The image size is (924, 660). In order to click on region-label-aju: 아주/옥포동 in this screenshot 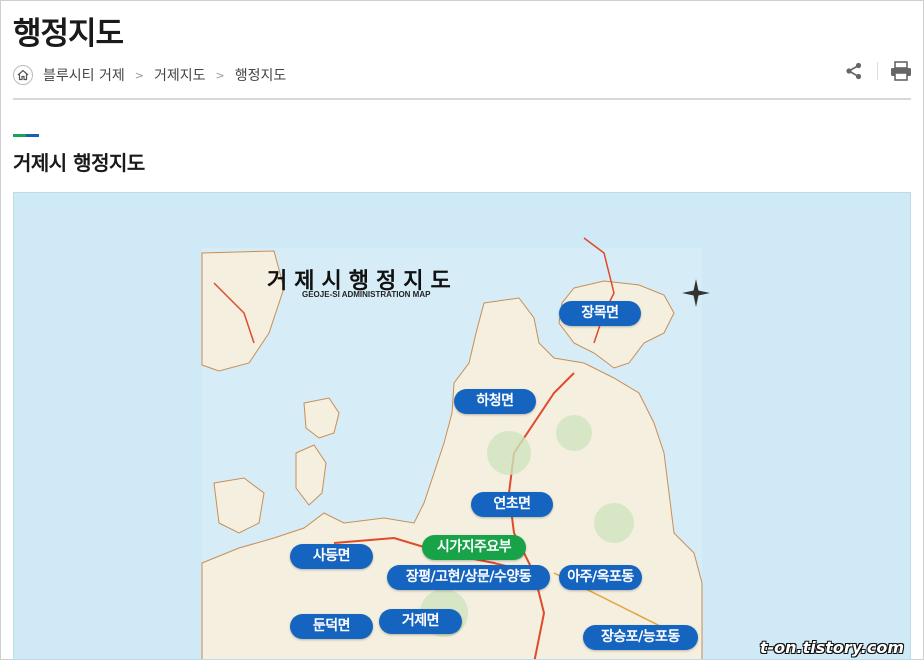, I will do `click(600, 577)`.